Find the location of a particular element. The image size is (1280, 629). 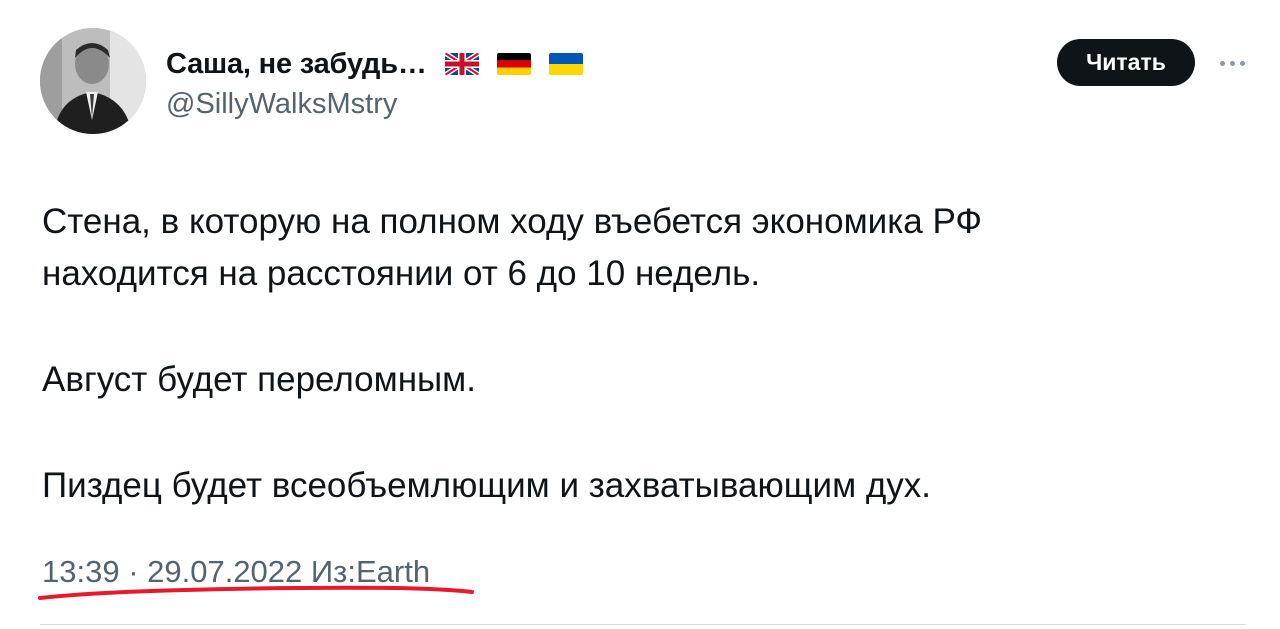

divider is located at coordinates (643, 624).